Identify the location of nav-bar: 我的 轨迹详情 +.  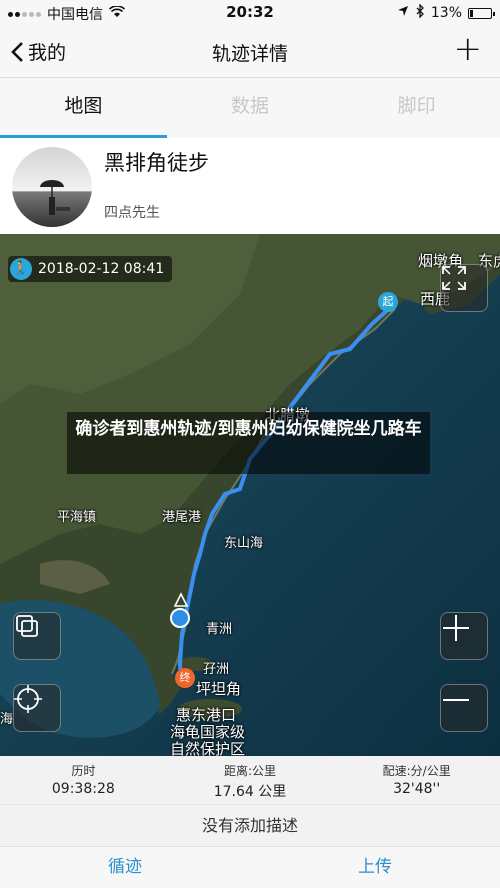
(250, 52).